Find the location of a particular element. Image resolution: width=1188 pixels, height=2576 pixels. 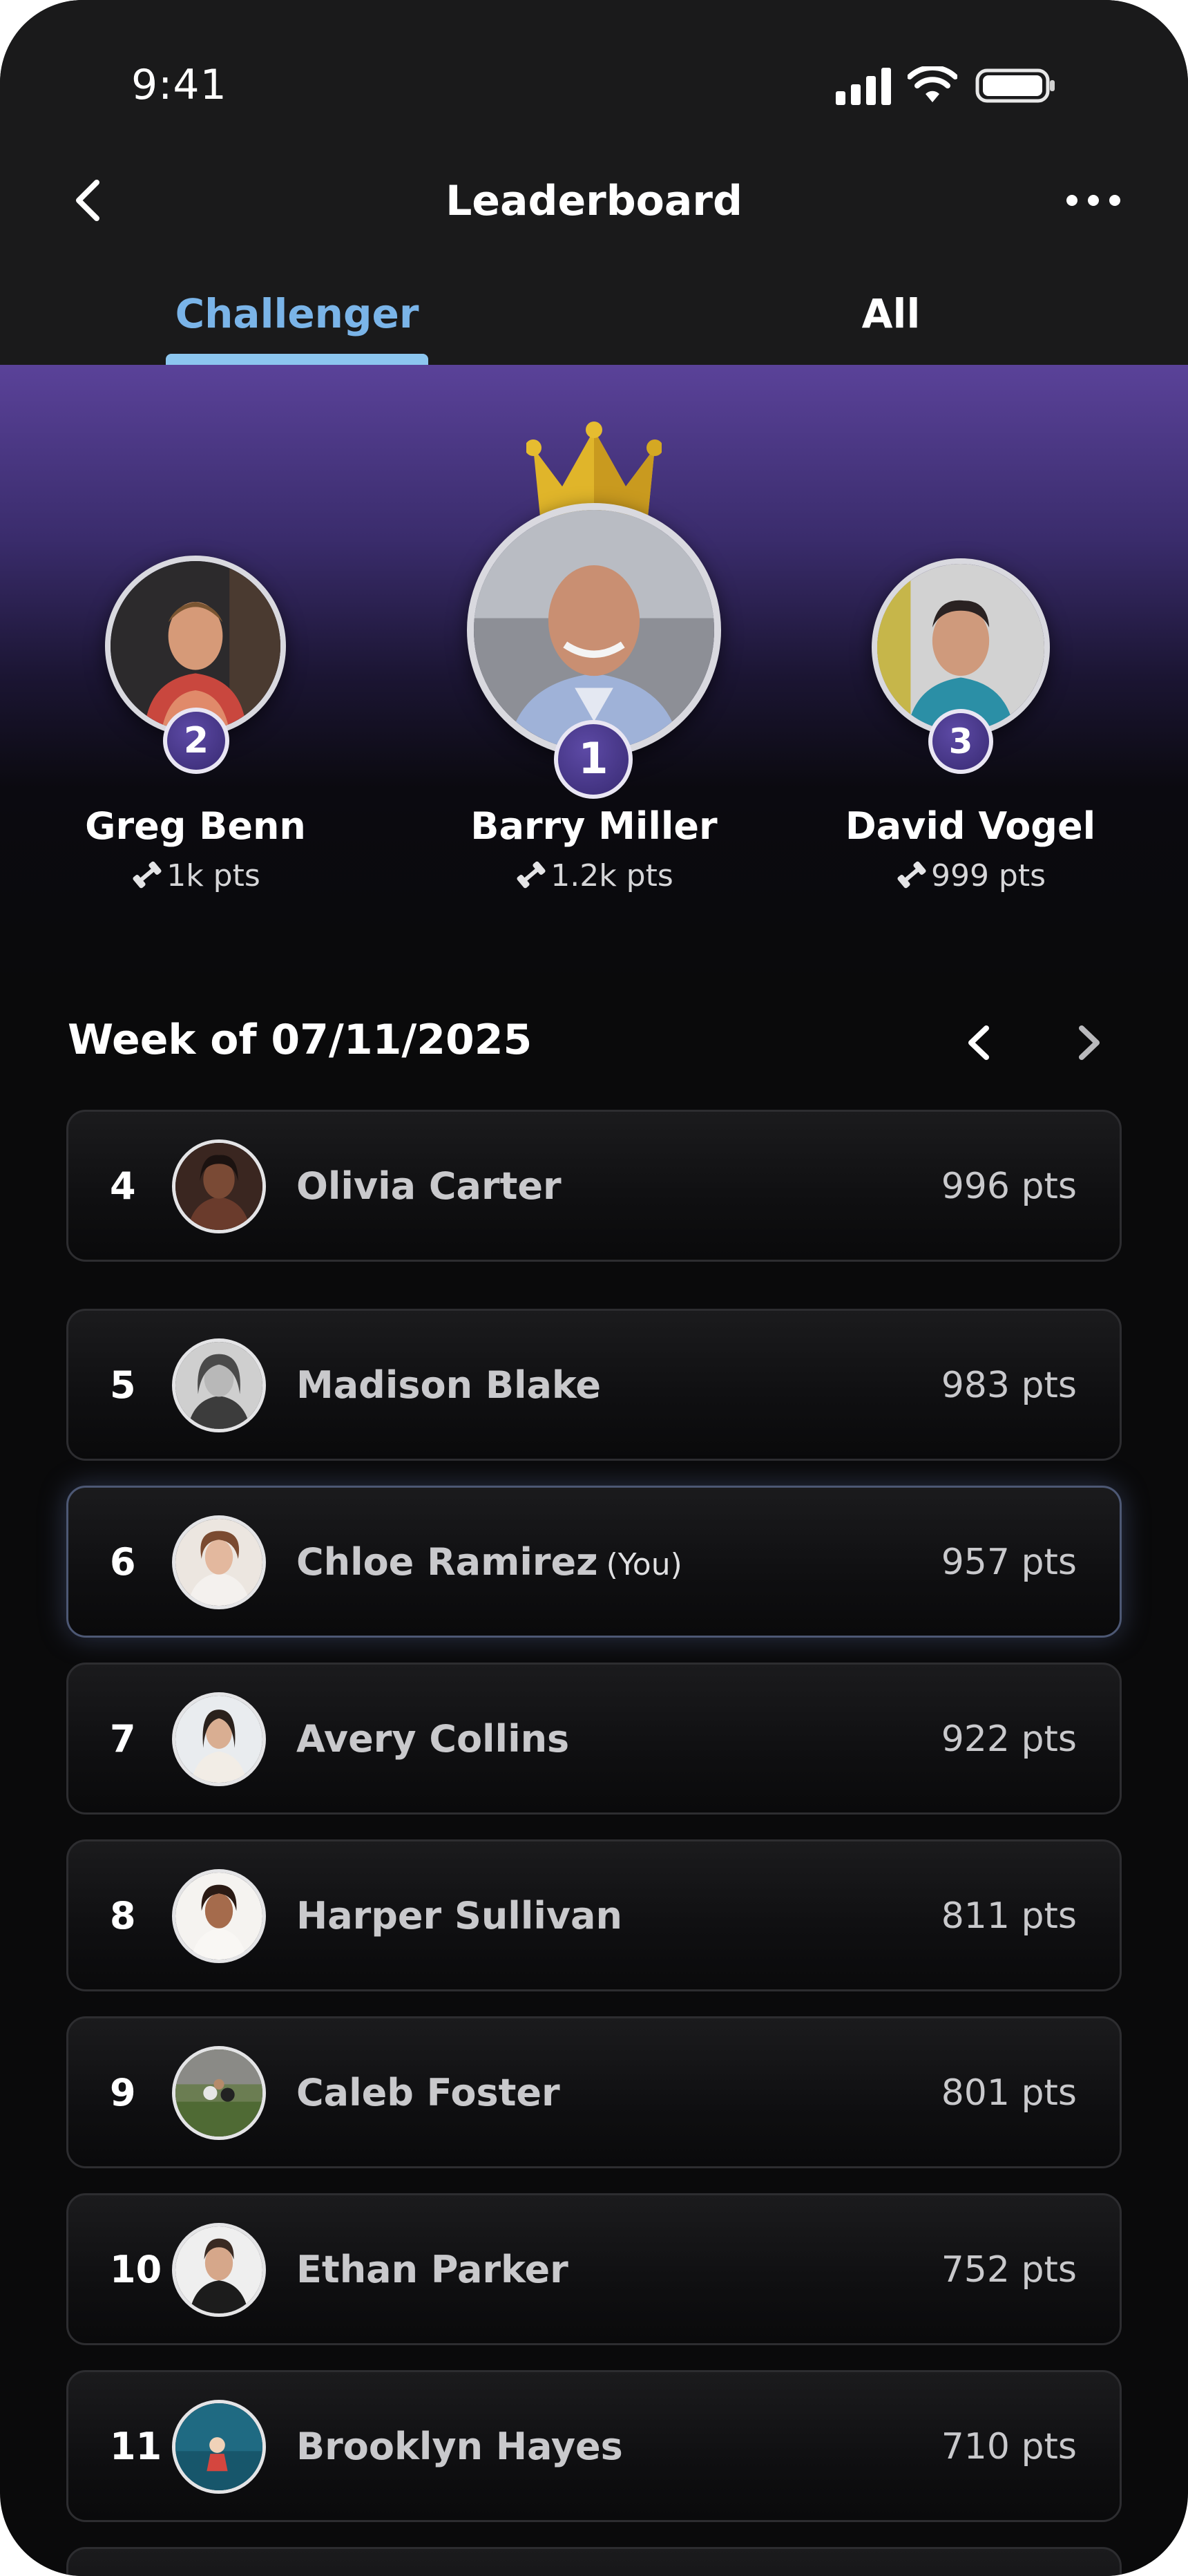

row-rank: 5 is located at coordinates (123, 1385).